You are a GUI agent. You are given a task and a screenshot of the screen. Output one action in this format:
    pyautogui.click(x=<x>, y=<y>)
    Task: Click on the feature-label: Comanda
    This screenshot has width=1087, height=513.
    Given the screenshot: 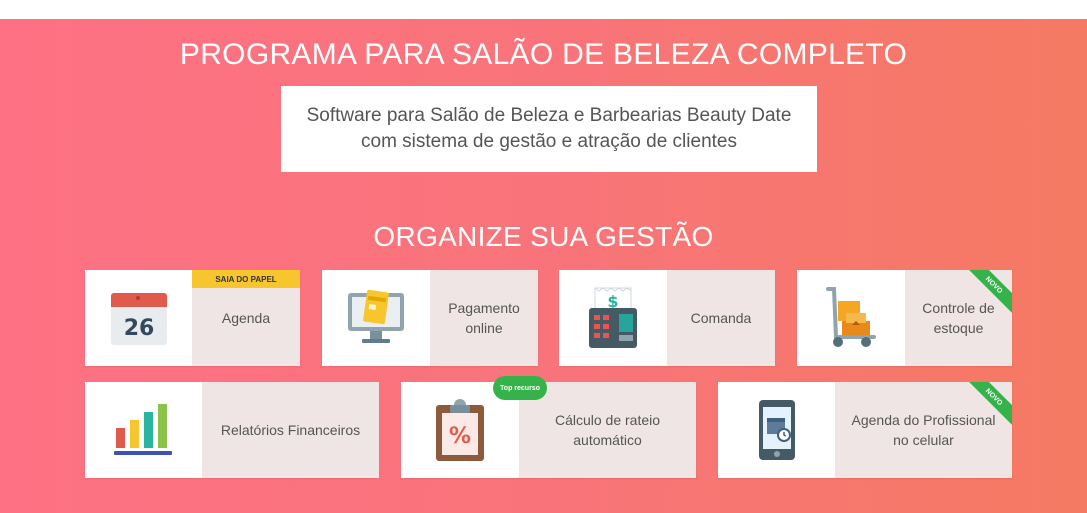 What is the action you would take?
    pyautogui.click(x=721, y=318)
    